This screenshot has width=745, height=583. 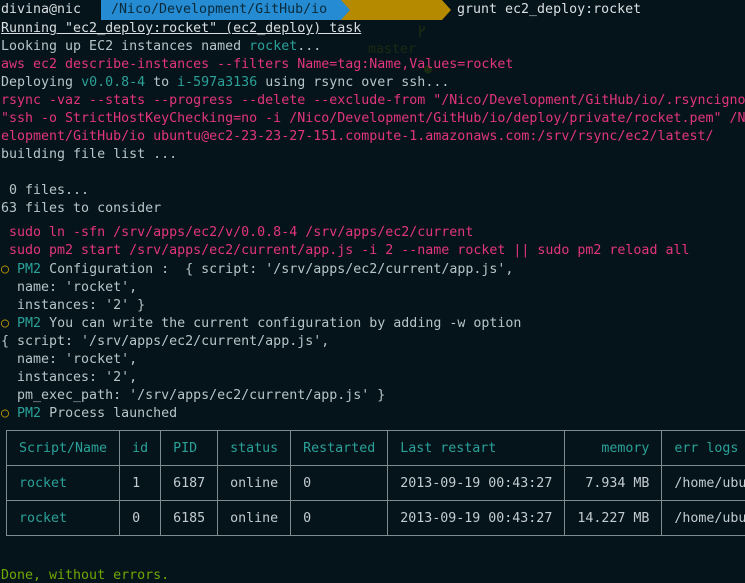 I want to click on col-restarted: Restarted, so click(x=339, y=448).